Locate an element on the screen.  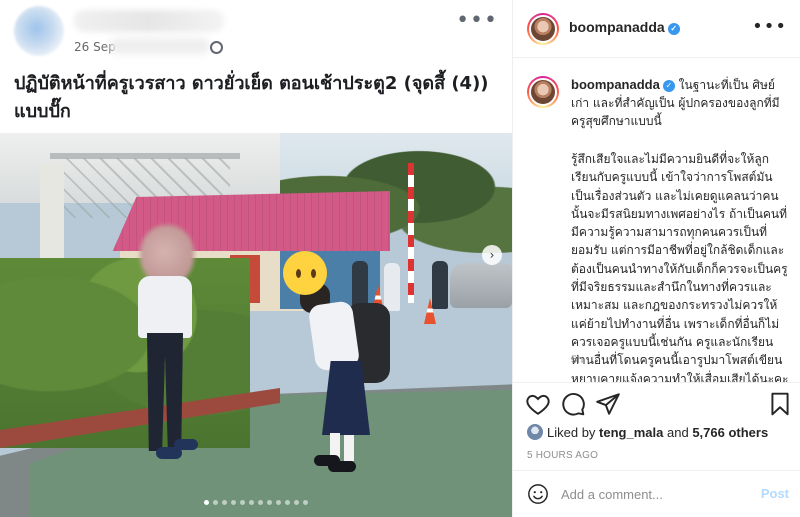
likes-summary: Liked by teng_mala and 5,766 others is located at coordinates (647, 432).